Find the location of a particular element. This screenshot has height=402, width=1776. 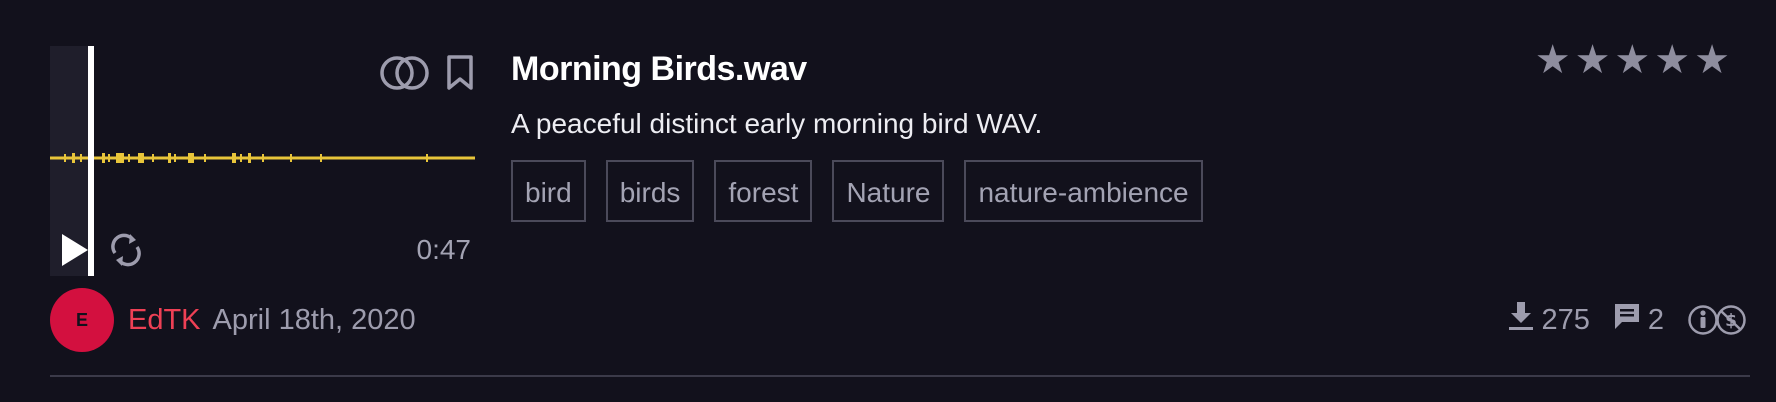

tag-forest: forest is located at coordinates (763, 191).